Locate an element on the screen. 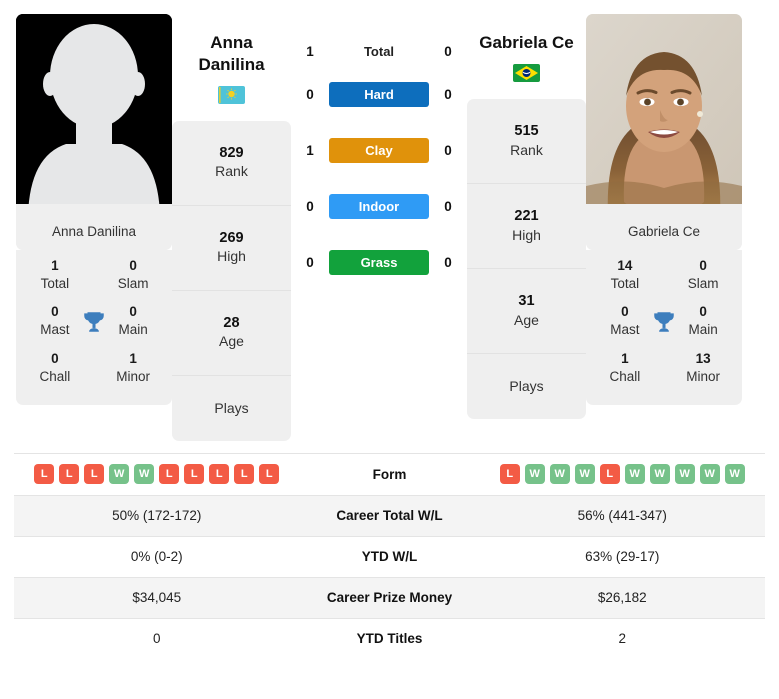  ytd-titles-right: 2 is located at coordinates (622, 638).